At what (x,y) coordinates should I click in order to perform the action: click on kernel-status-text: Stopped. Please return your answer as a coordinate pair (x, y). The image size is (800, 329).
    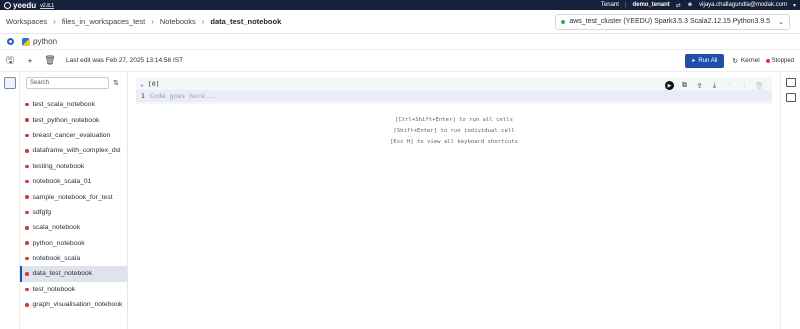
    Looking at the image, I should click on (782, 60).